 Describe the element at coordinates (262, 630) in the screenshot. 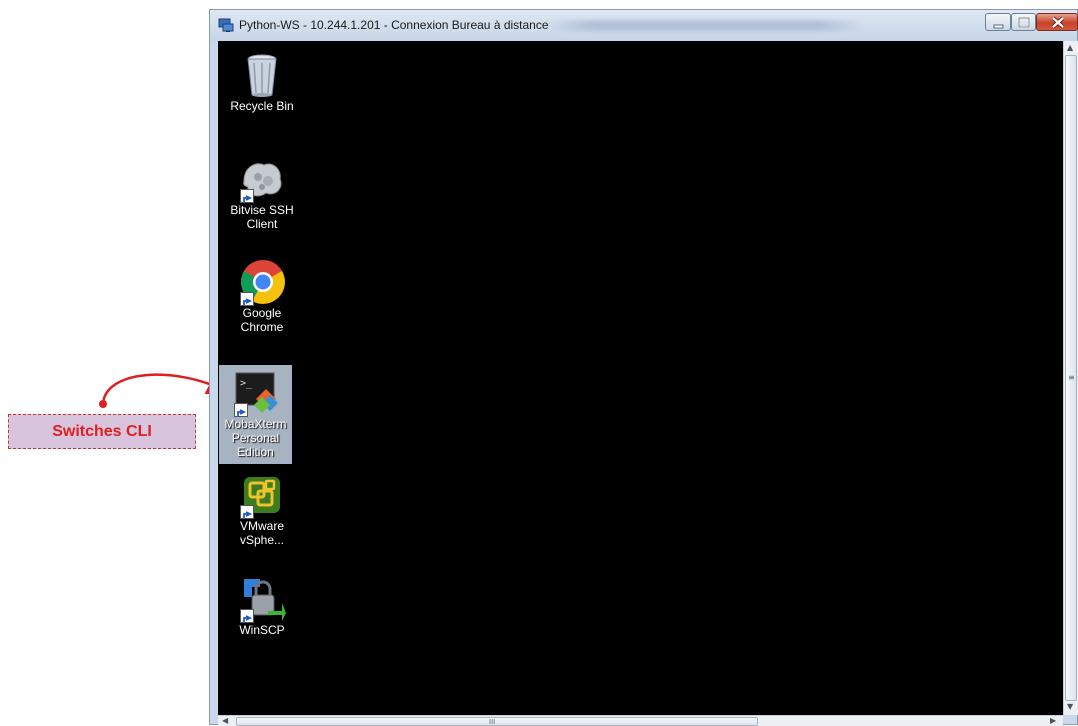

I see `desktop-icon-label: WinSCP` at that location.